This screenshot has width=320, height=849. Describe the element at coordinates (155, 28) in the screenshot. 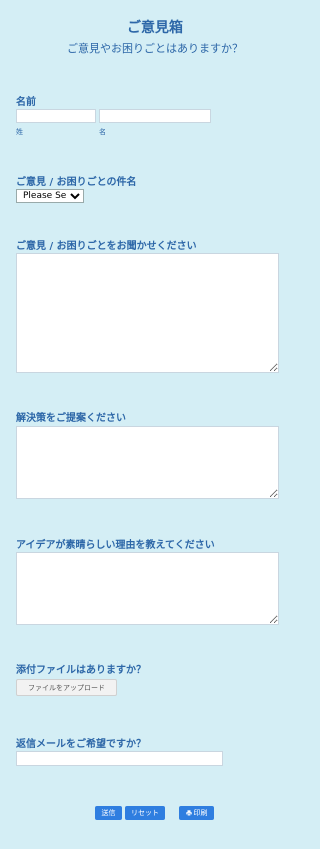

I see `form-title: ご意見箱` at that location.